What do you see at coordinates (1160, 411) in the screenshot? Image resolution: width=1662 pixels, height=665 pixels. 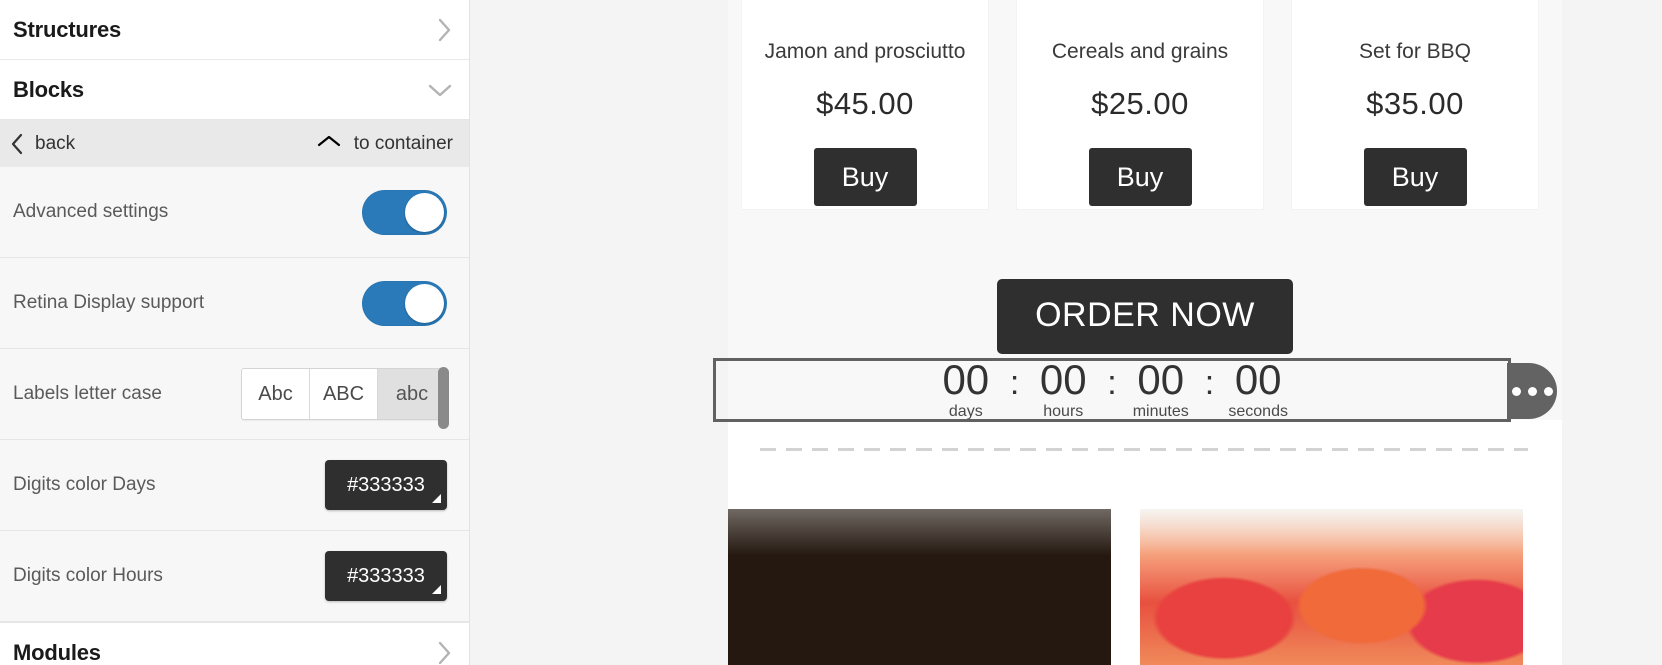 I see `countdown-label-minutes: minutes` at bounding box center [1160, 411].